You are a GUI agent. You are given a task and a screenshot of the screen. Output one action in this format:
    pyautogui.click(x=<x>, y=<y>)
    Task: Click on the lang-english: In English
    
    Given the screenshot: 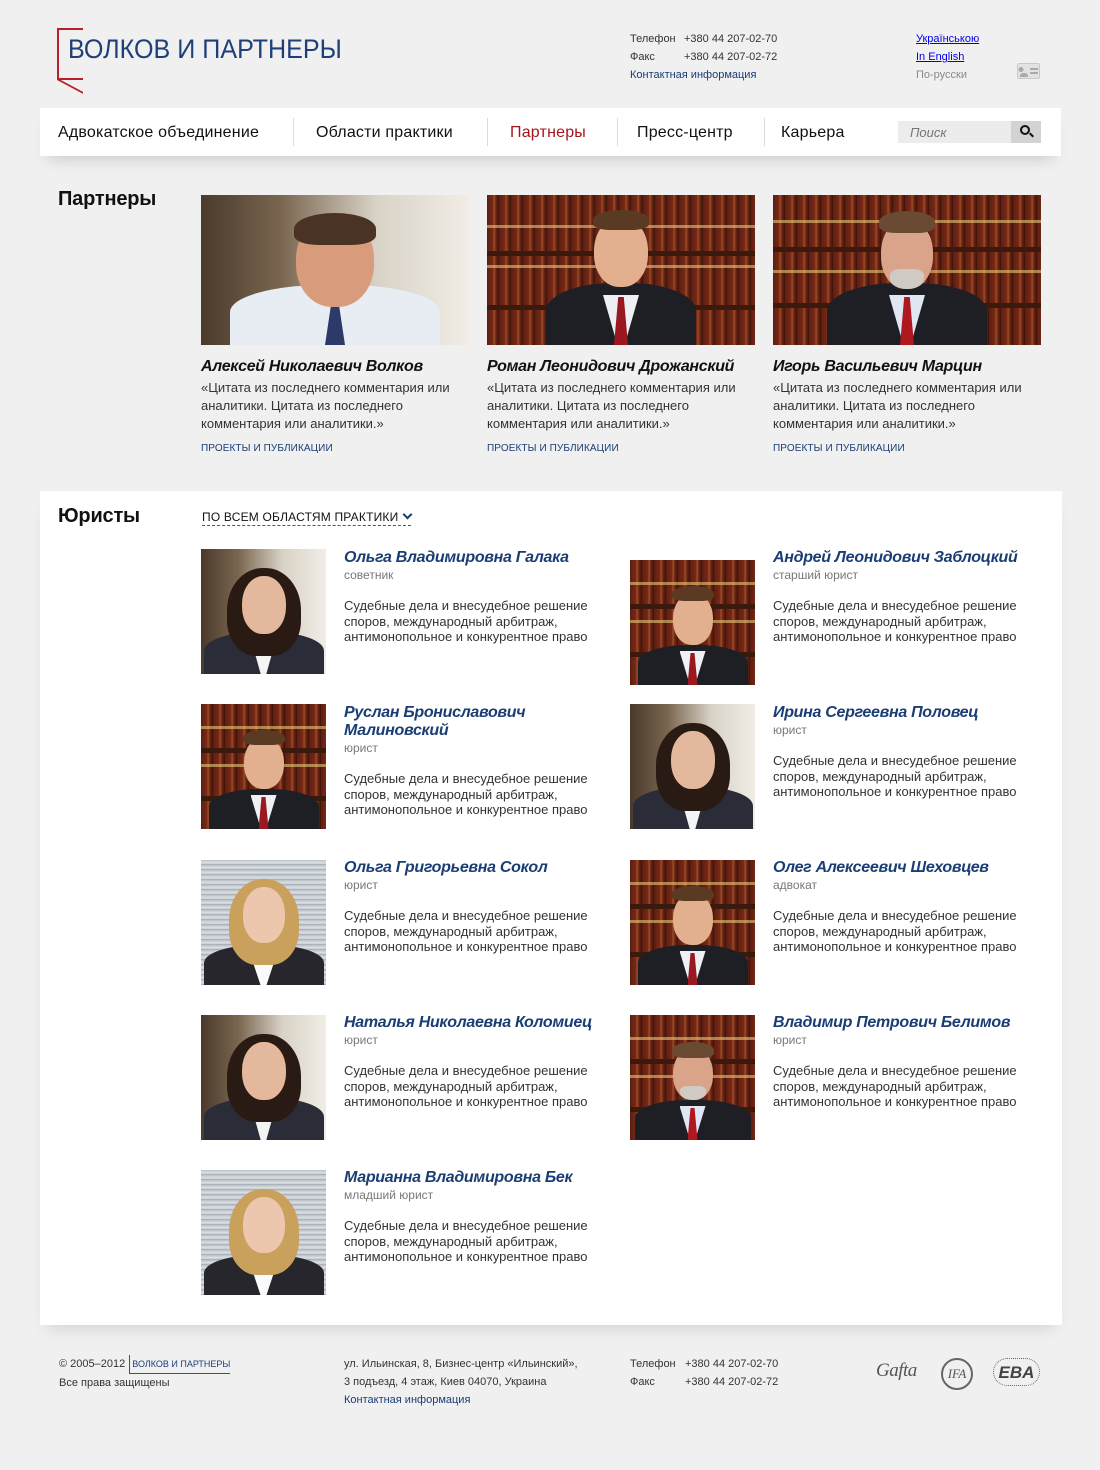 What is the action you would take?
    pyautogui.click(x=940, y=57)
    